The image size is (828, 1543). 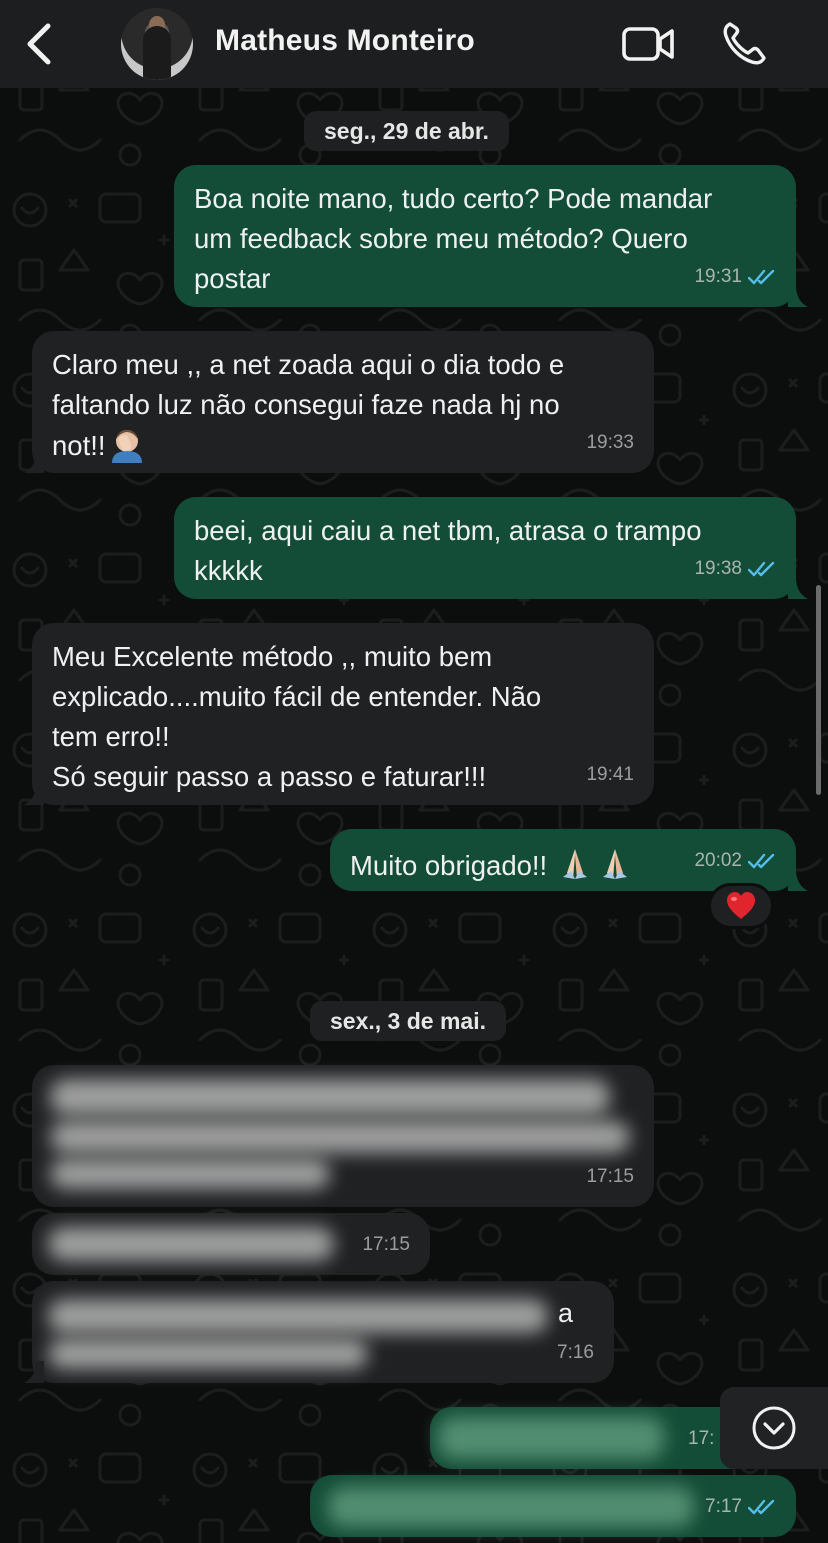 I want to click on outgoing-message-blurred: 7:17, so click(x=553, y=1506).